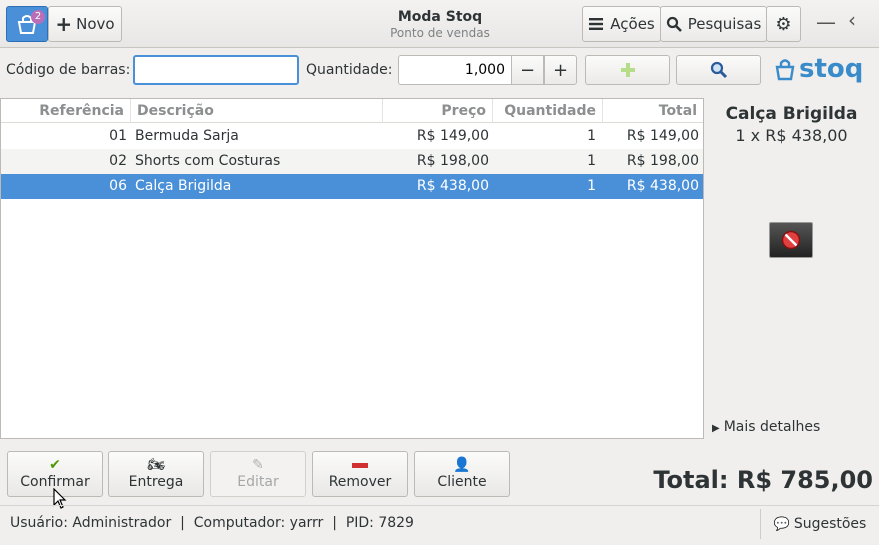 Image resolution: width=879 pixels, height=545 pixels. Describe the element at coordinates (440, 33) in the screenshot. I see `app-subtitle: Ponto de vendas` at that location.